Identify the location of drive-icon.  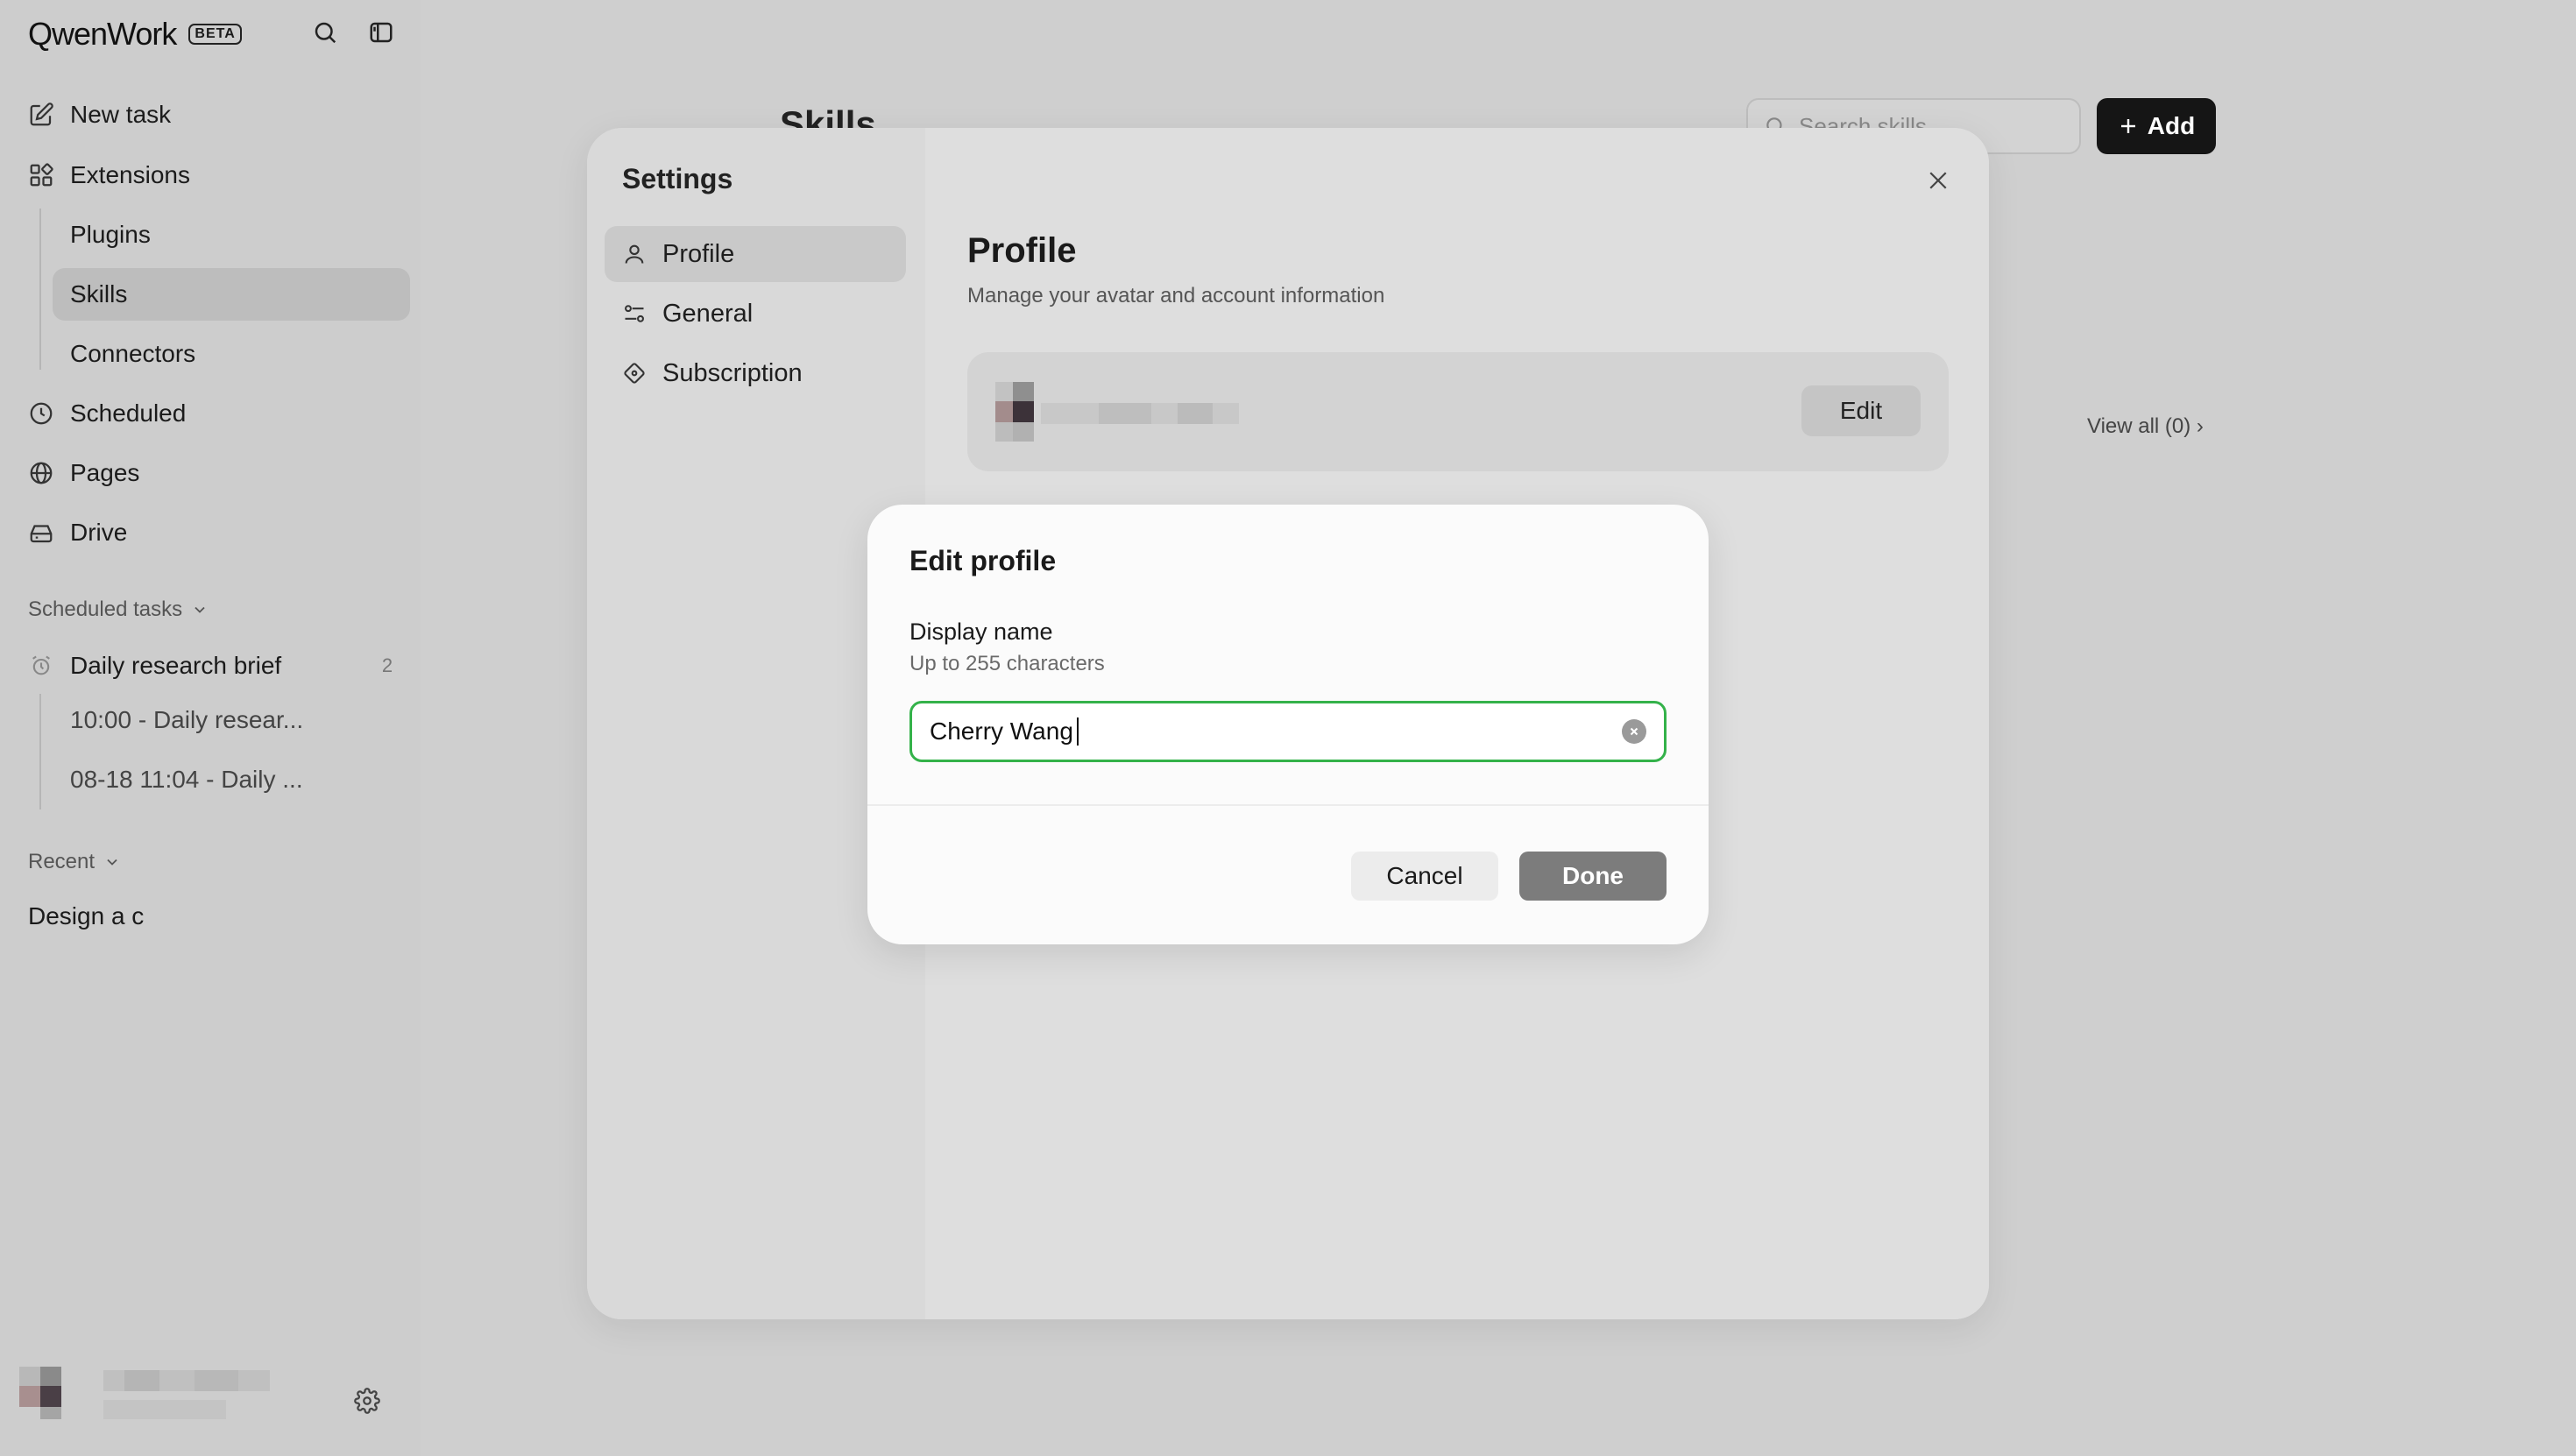
(41, 533).